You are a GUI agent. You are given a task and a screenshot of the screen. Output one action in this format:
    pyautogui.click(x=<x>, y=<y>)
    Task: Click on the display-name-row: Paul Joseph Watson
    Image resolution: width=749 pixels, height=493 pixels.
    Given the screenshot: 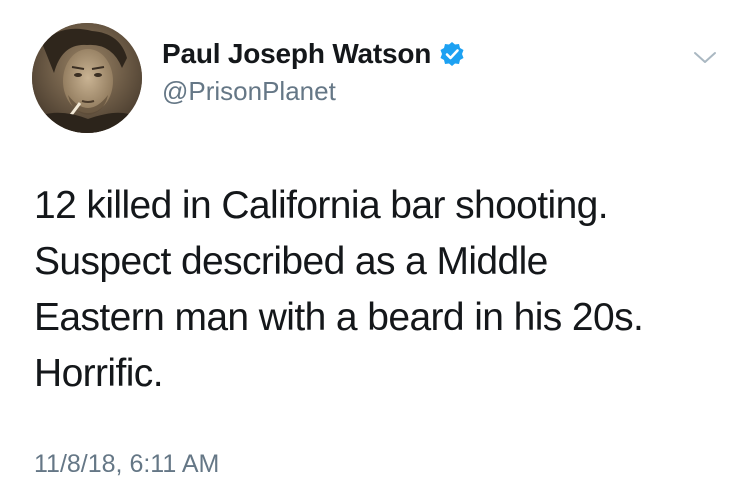 What is the action you would take?
    pyautogui.click(x=313, y=54)
    